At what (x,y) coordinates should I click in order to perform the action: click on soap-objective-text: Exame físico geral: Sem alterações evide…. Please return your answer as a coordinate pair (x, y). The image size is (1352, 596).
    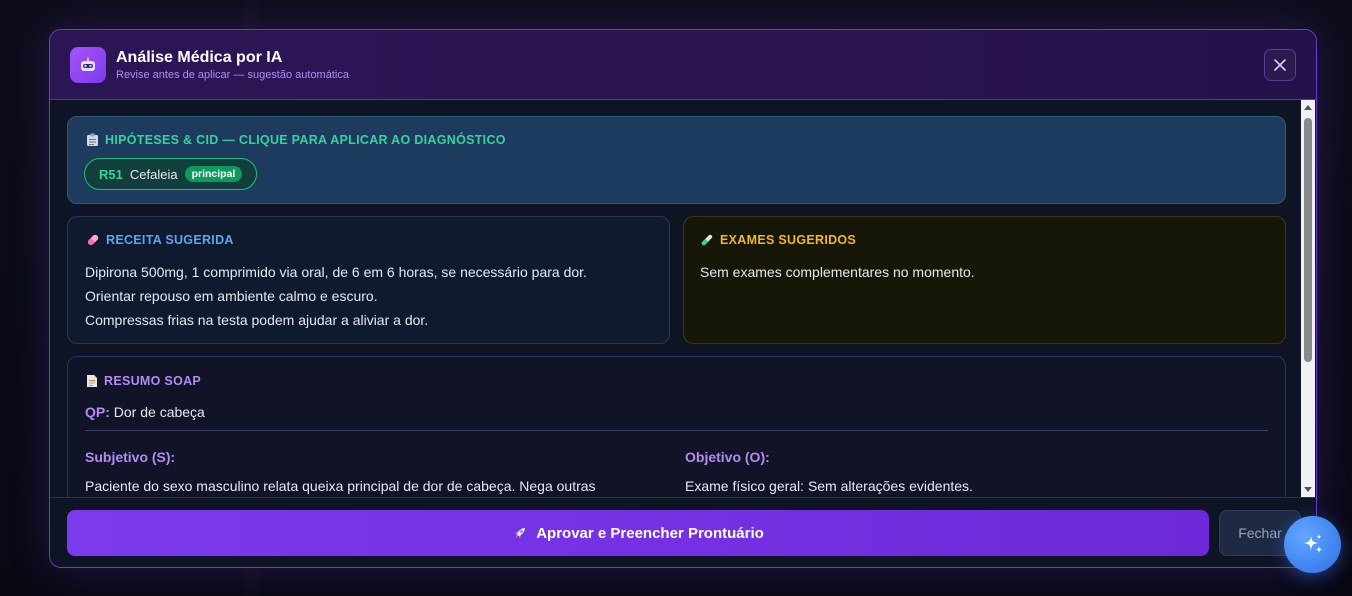
    Looking at the image, I should click on (829, 486).